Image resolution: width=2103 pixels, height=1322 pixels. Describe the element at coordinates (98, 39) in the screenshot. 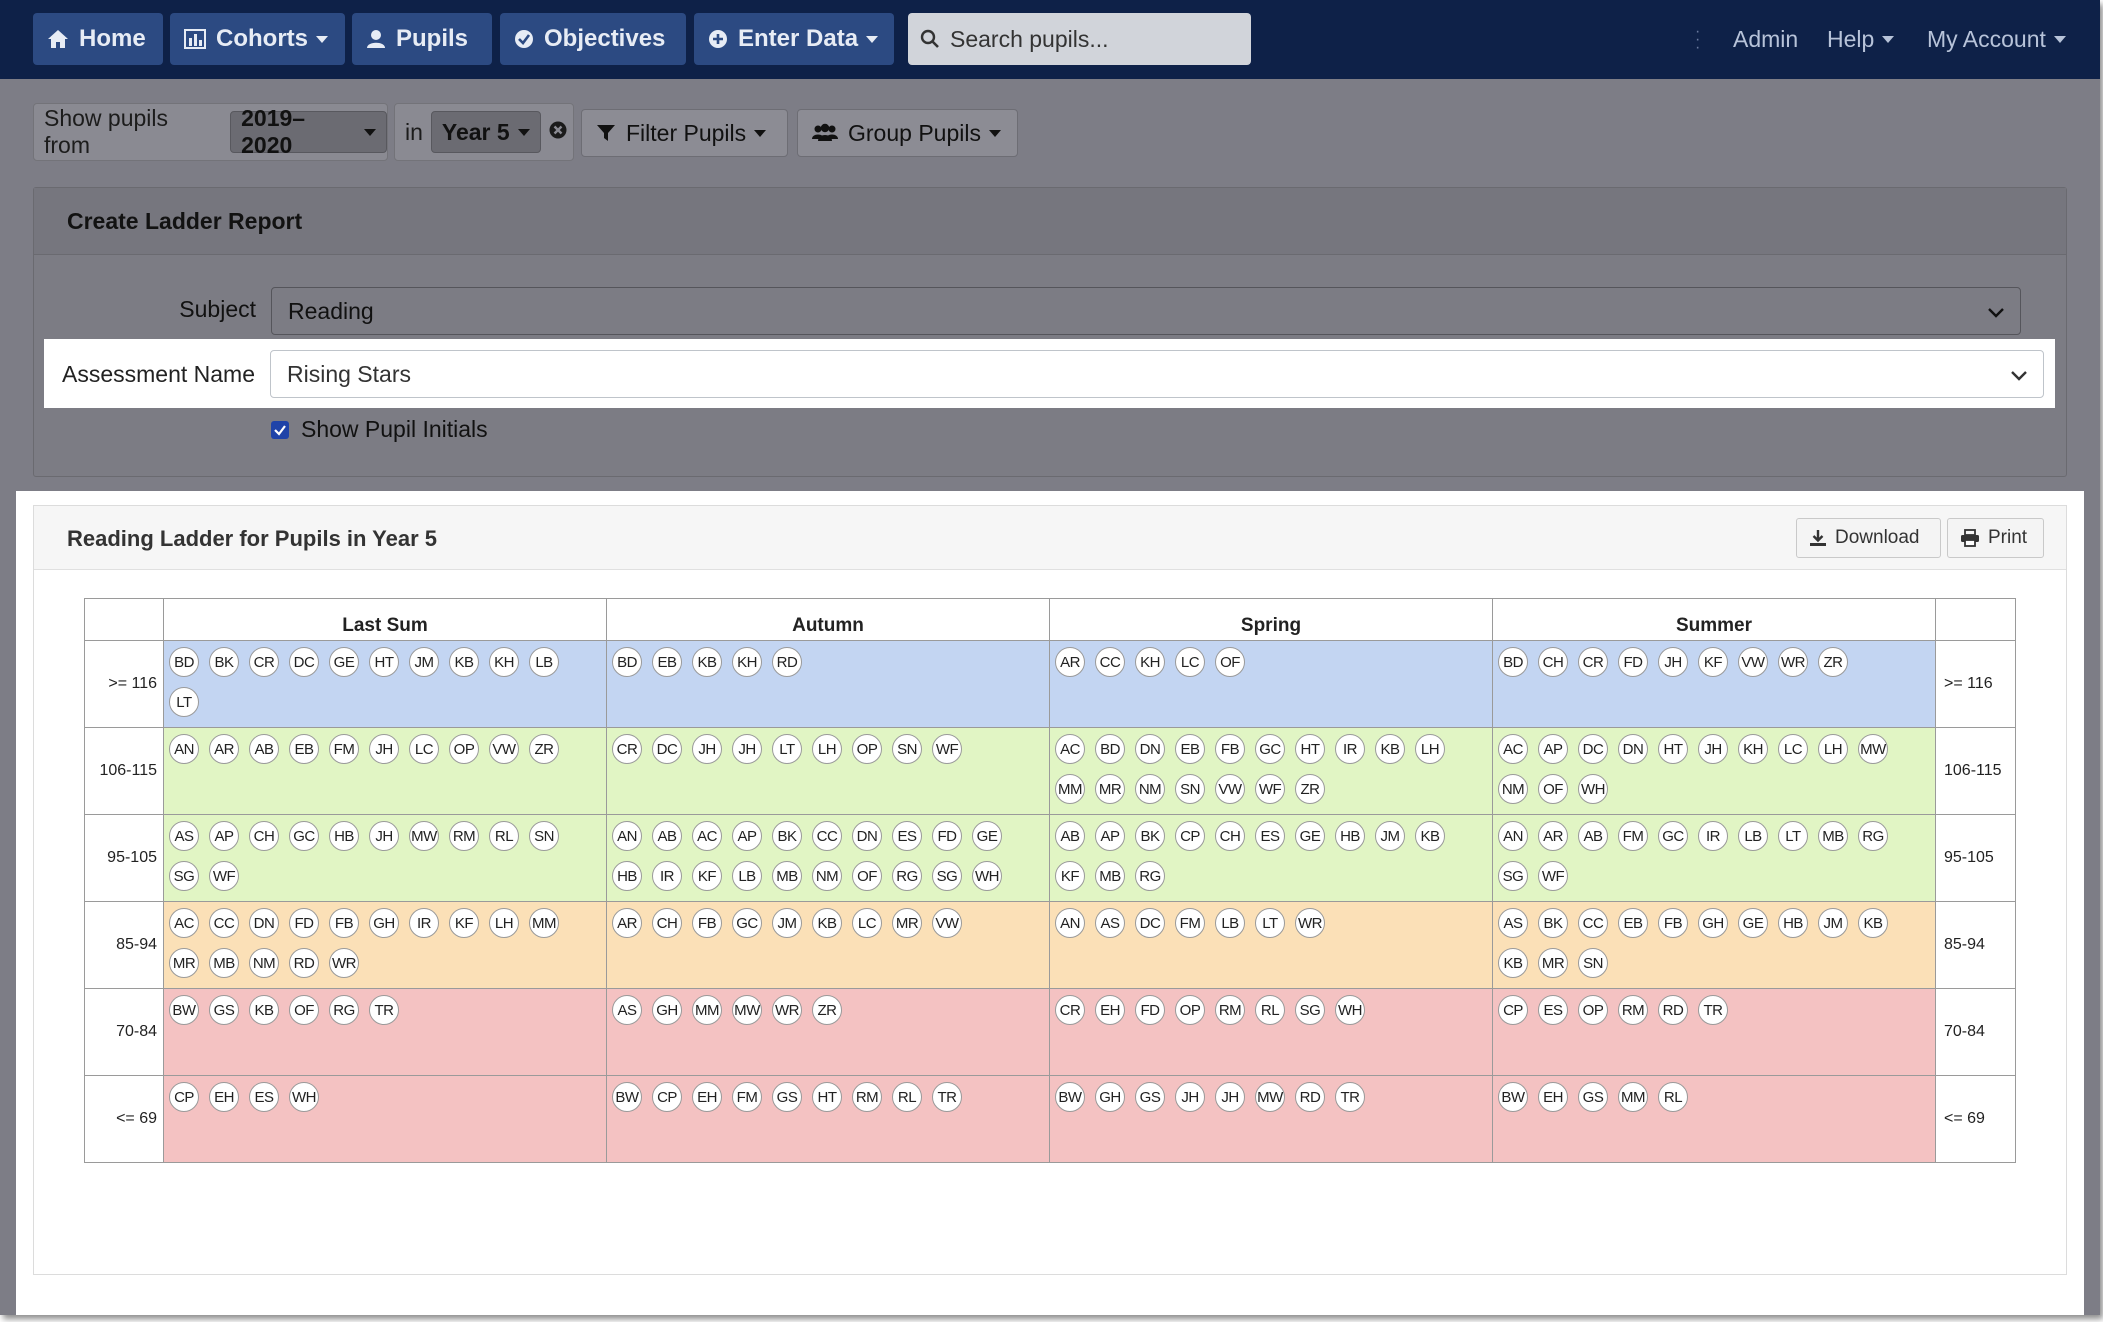

I see `nav-home-button: Home` at that location.